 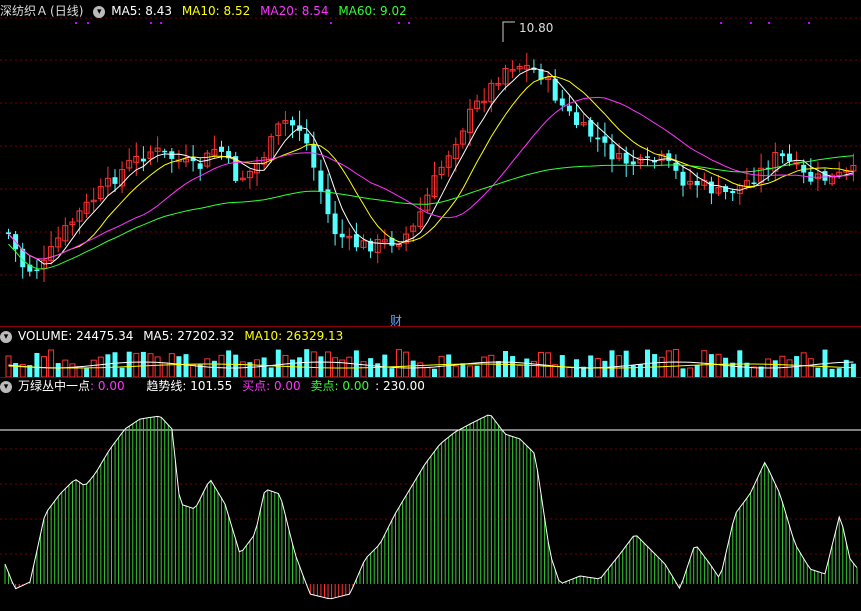 I want to click on indicator-name: 万绿丛中一点, so click(x=54, y=386).